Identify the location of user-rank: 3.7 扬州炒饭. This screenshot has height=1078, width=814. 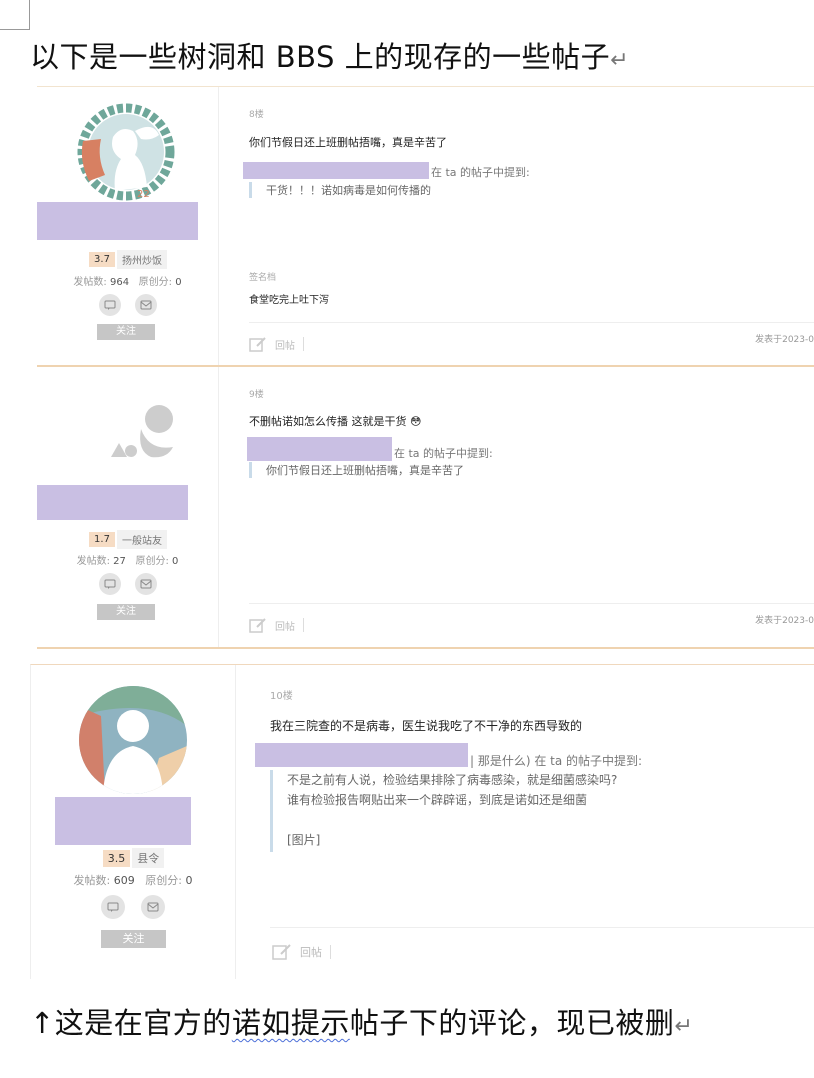
(128, 259).